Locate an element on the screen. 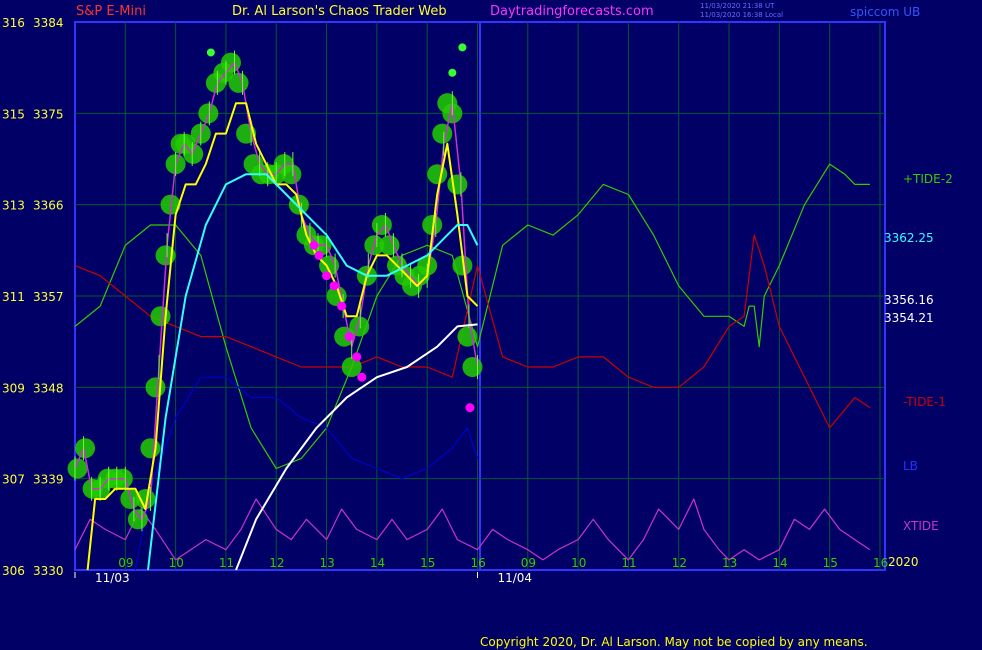 The image size is (982, 650). y-tick-label-right: 3339 is located at coordinates (48, 480).